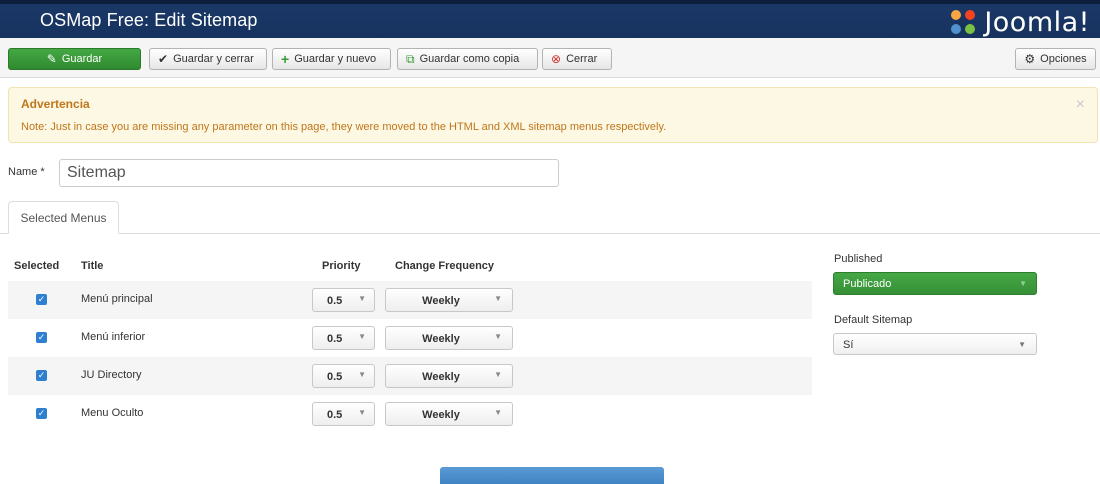  Describe the element at coordinates (285, 59) in the screenshot. I see `plus-icon: +` at that location.